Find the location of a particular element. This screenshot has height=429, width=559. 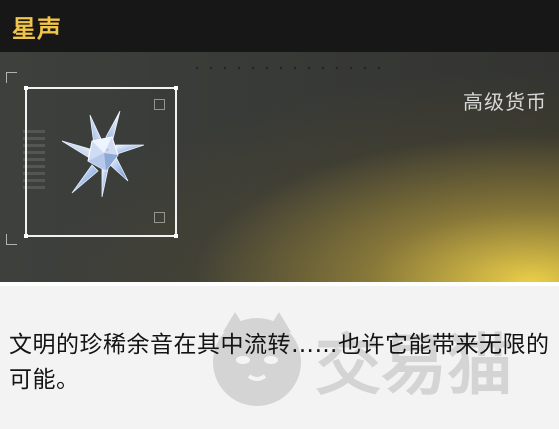

corner-mark-bottom-left is located at coordinates (11, 239).